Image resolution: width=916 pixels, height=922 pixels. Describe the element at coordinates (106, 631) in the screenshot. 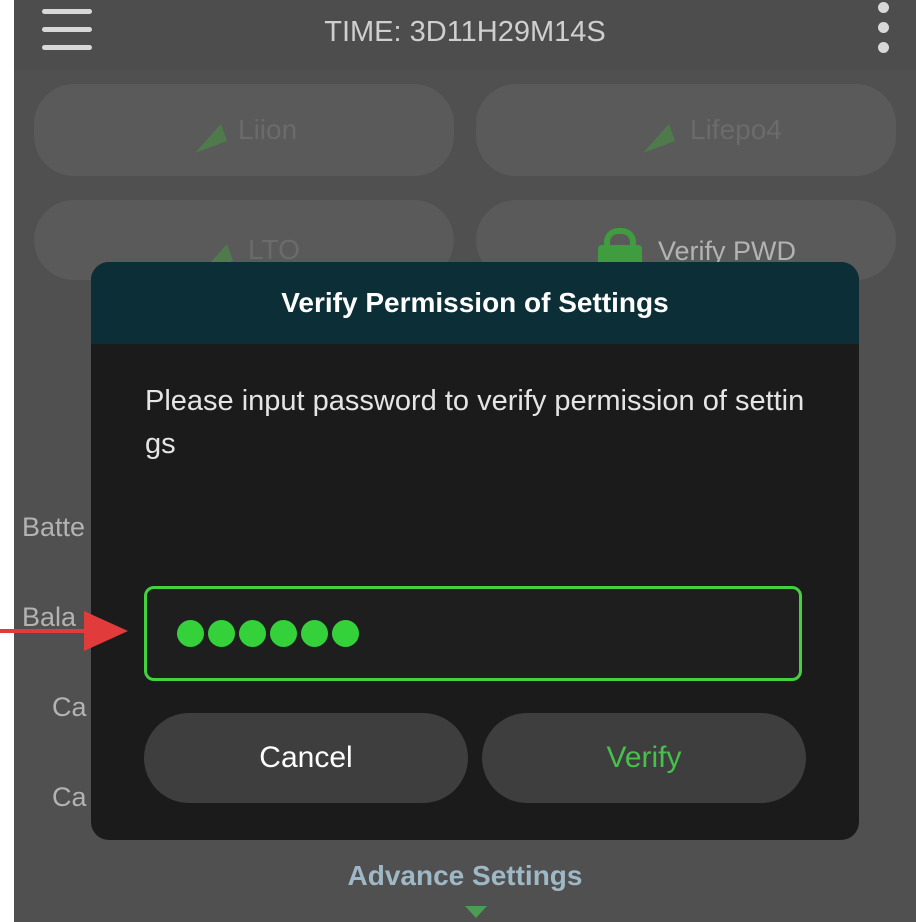

I see `red-arrow-head` at that location.